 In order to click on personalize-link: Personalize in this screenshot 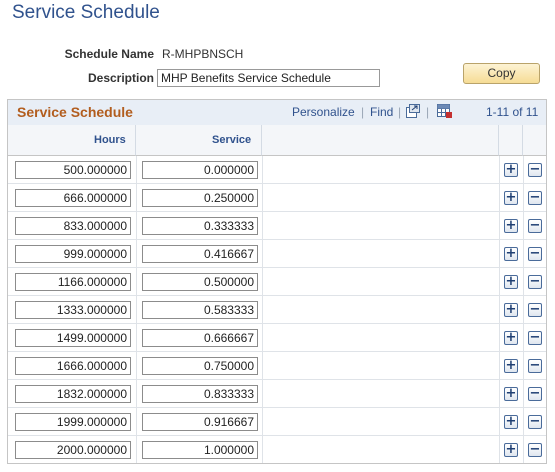, I will do `click(323, 112)`.